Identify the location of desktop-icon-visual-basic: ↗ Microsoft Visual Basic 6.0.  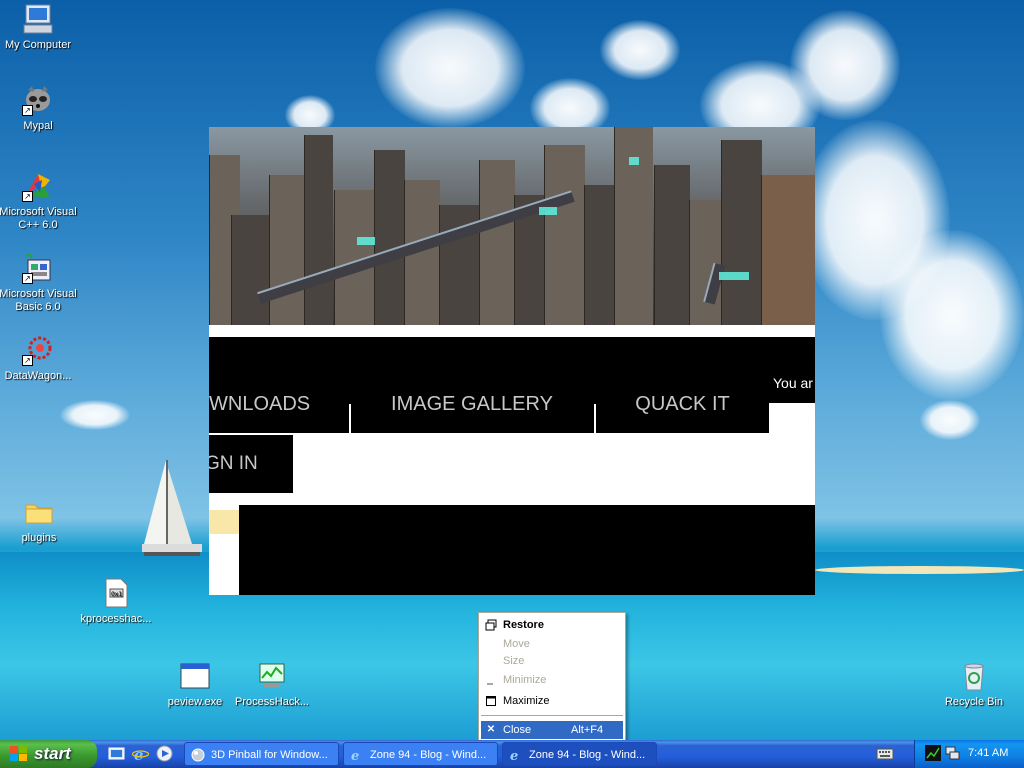
(40, 283).